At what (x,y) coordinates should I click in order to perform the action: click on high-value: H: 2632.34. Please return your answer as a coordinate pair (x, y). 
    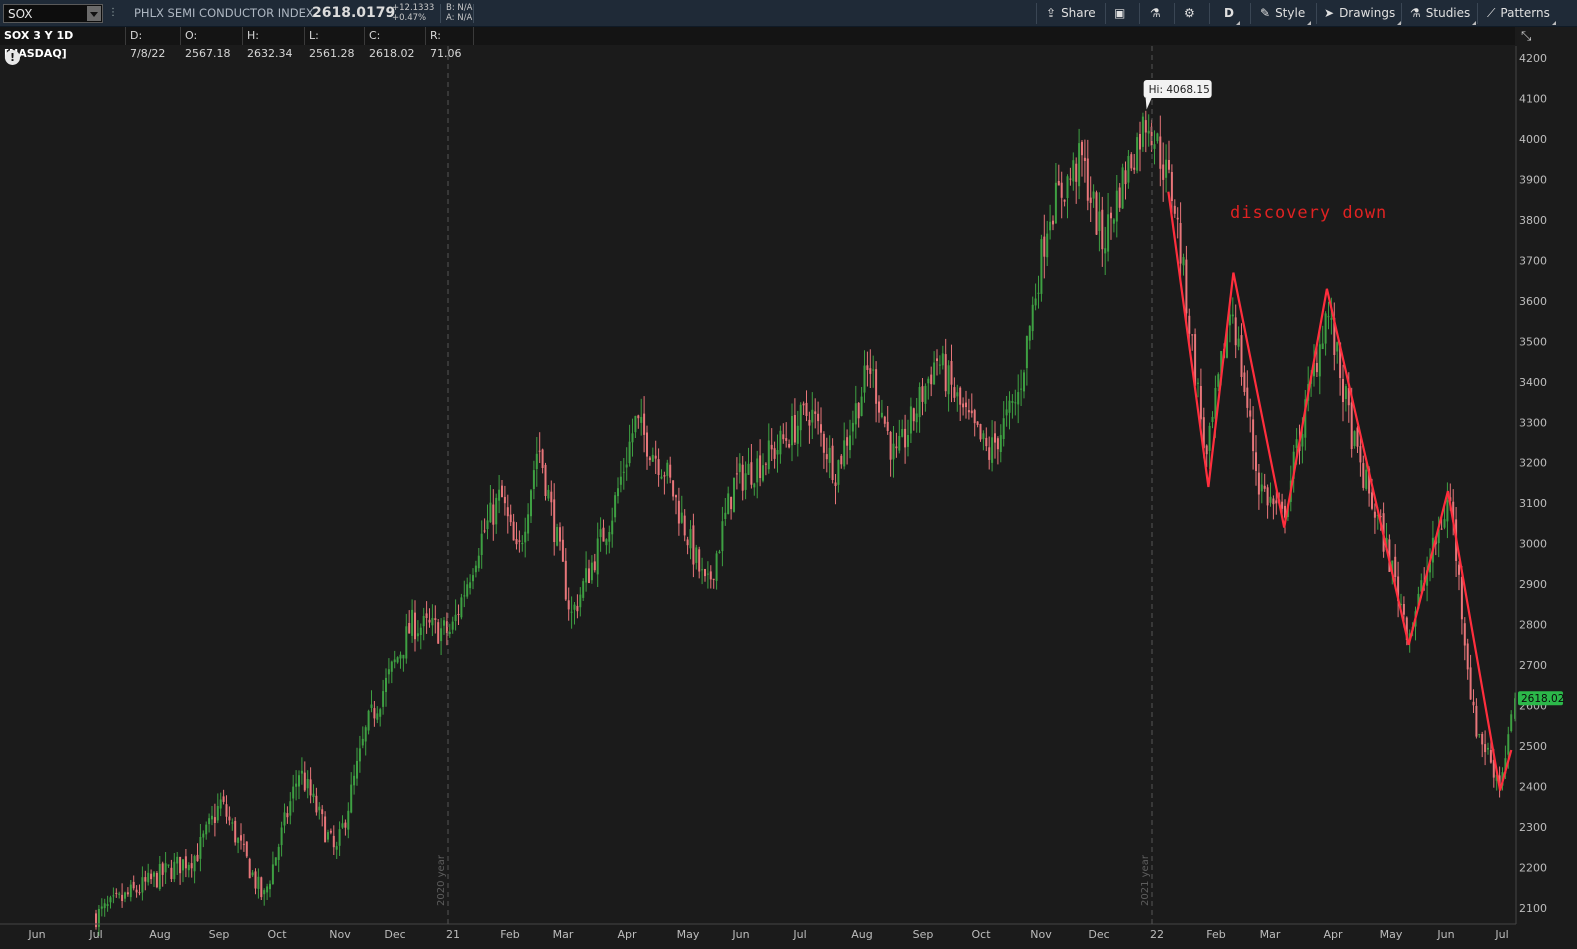
    Looking at the image, I should click on (274, 43).